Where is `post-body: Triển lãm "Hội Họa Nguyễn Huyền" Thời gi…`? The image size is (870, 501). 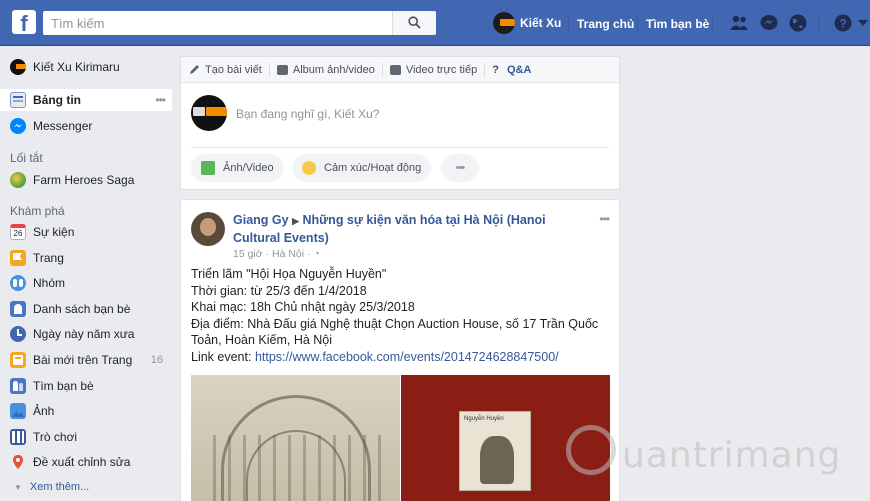 post-body: Triển lãm "Hội Họa Nguyễn Huyền" Thời gi… is located at coordinates (401, 316).